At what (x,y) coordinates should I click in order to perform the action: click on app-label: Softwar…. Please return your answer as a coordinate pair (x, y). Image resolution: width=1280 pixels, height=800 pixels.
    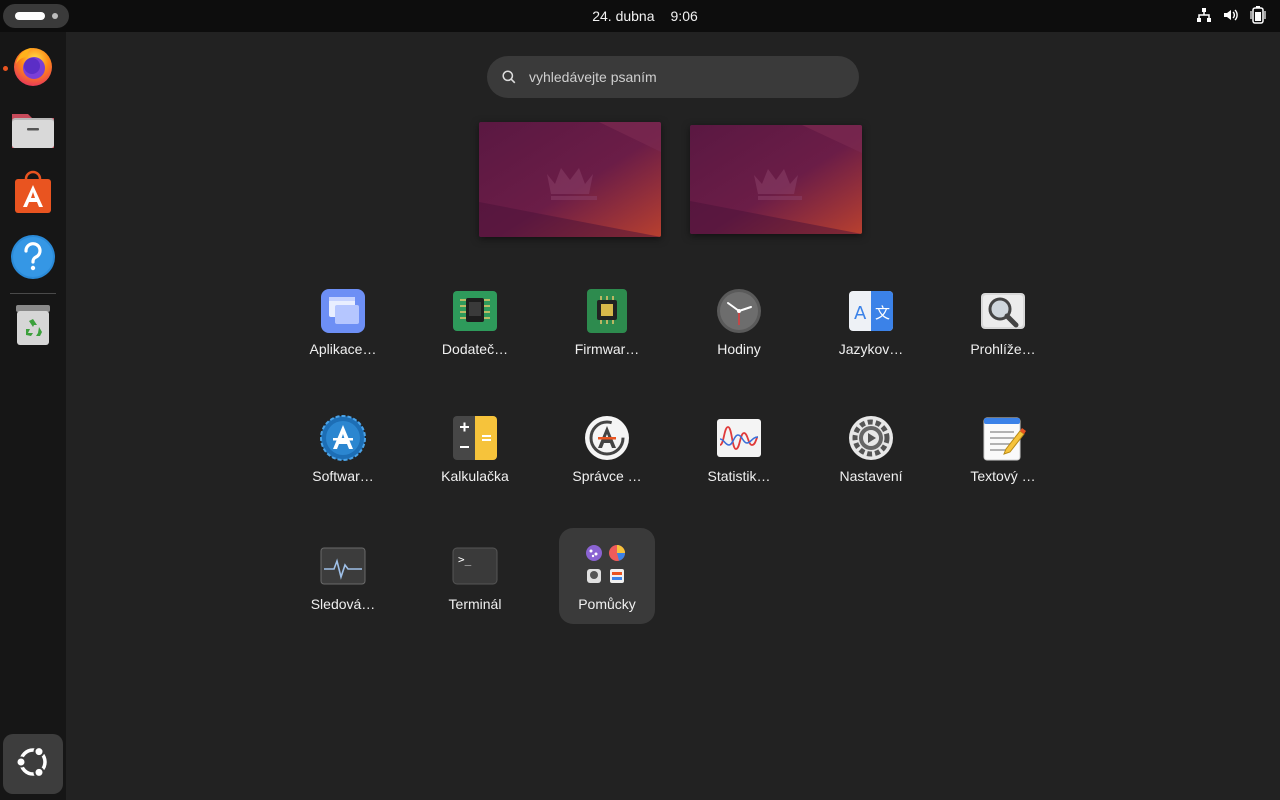
    Looking at the image, I should click on (343, 476).